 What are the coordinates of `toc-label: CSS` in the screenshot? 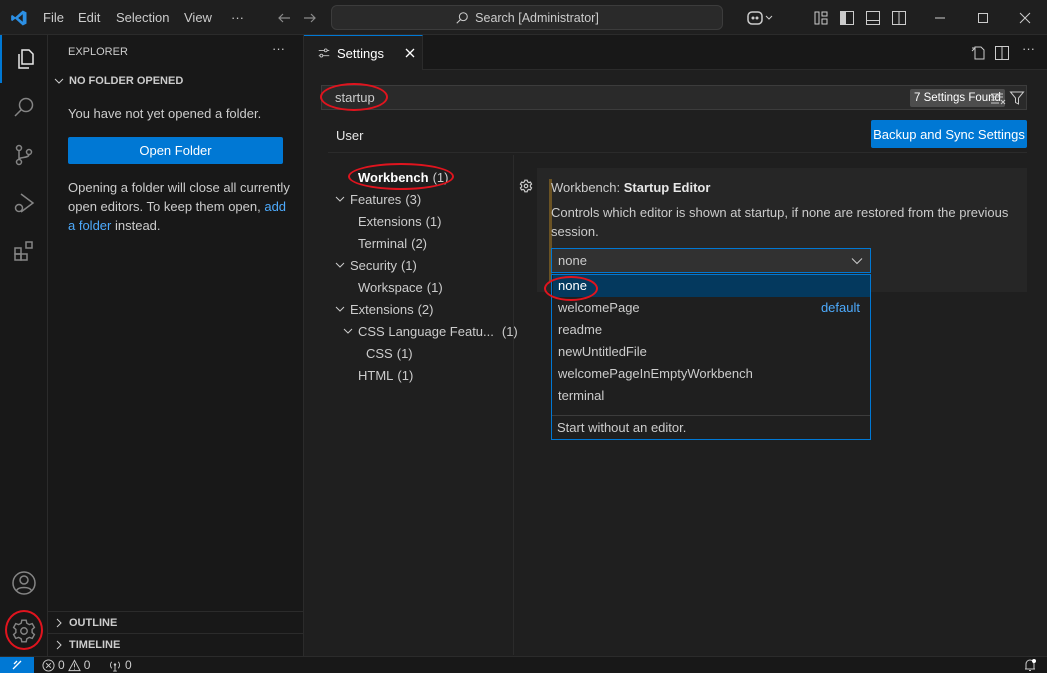 It's located at (379, 353).